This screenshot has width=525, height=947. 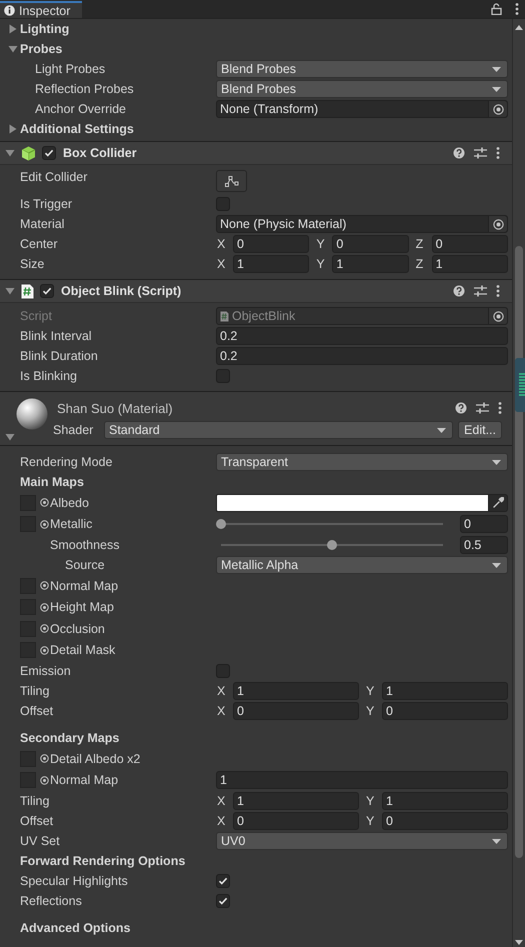 I want to click on script-icon, so click(x=224, y=316).